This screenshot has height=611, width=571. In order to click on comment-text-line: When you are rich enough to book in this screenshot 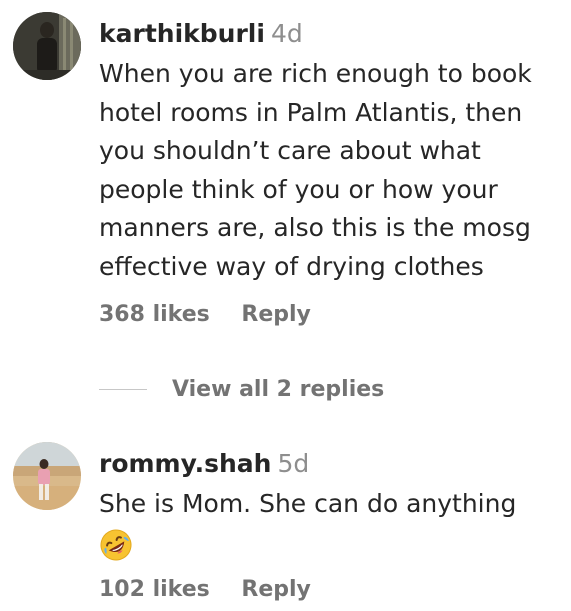, I will do `click(315, 73)`.